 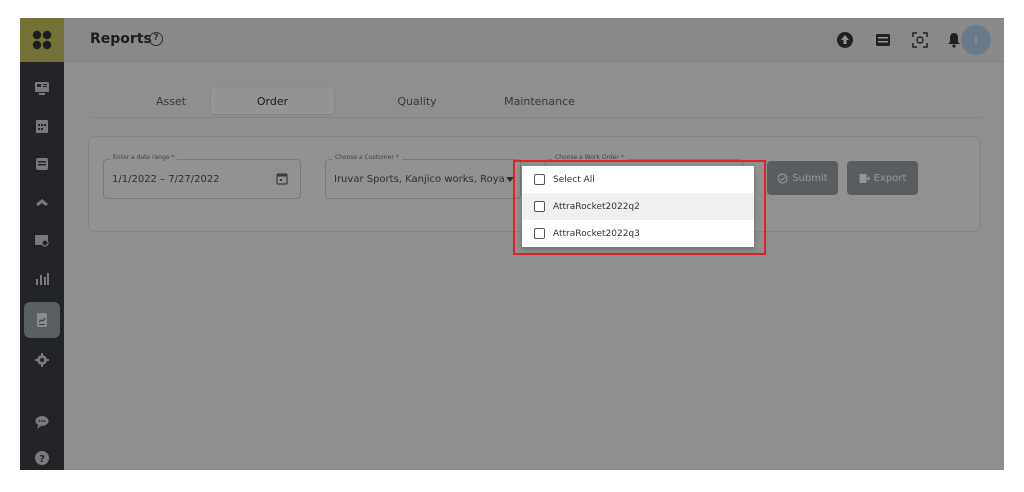 What do you see at coordinates (574, 179) in the screenshot?
I see `option-label: Select All` at bounding box center [574, 179].